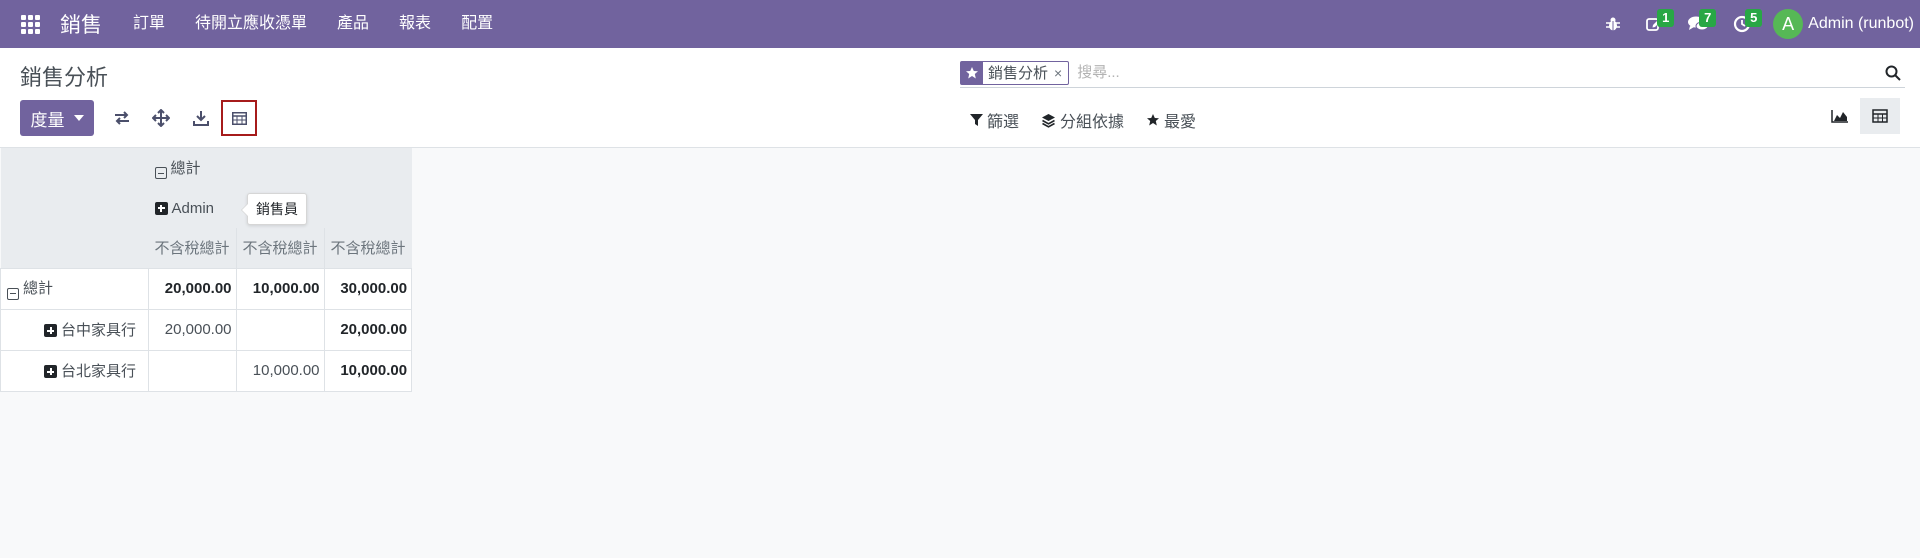  I want to click on col-header-total: 總計, so click(280, 168).